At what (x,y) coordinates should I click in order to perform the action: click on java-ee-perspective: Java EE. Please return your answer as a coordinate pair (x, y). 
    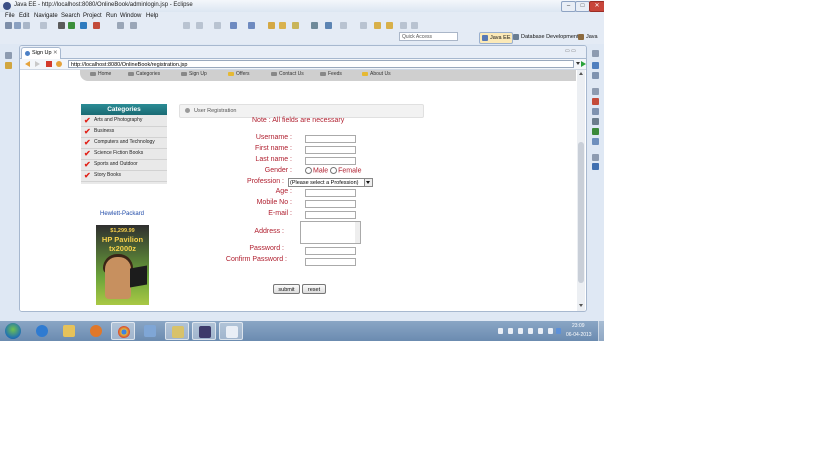
    Looking at the image, I should click on (496, 38).